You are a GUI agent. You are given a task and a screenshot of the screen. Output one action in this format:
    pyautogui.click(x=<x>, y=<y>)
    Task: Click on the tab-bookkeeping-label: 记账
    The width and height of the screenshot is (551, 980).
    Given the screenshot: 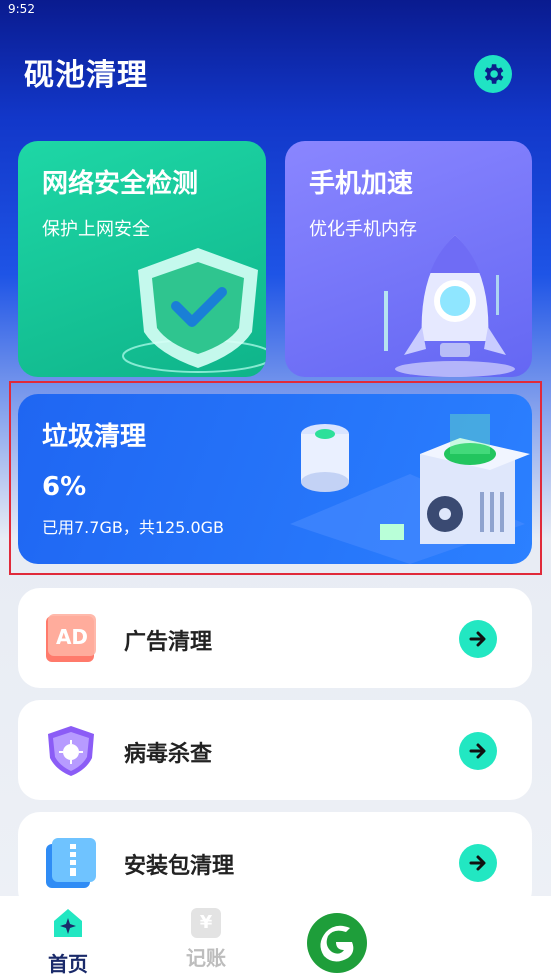 What is the action you would take?
    pyautogui.click(x=206, y=958)
    